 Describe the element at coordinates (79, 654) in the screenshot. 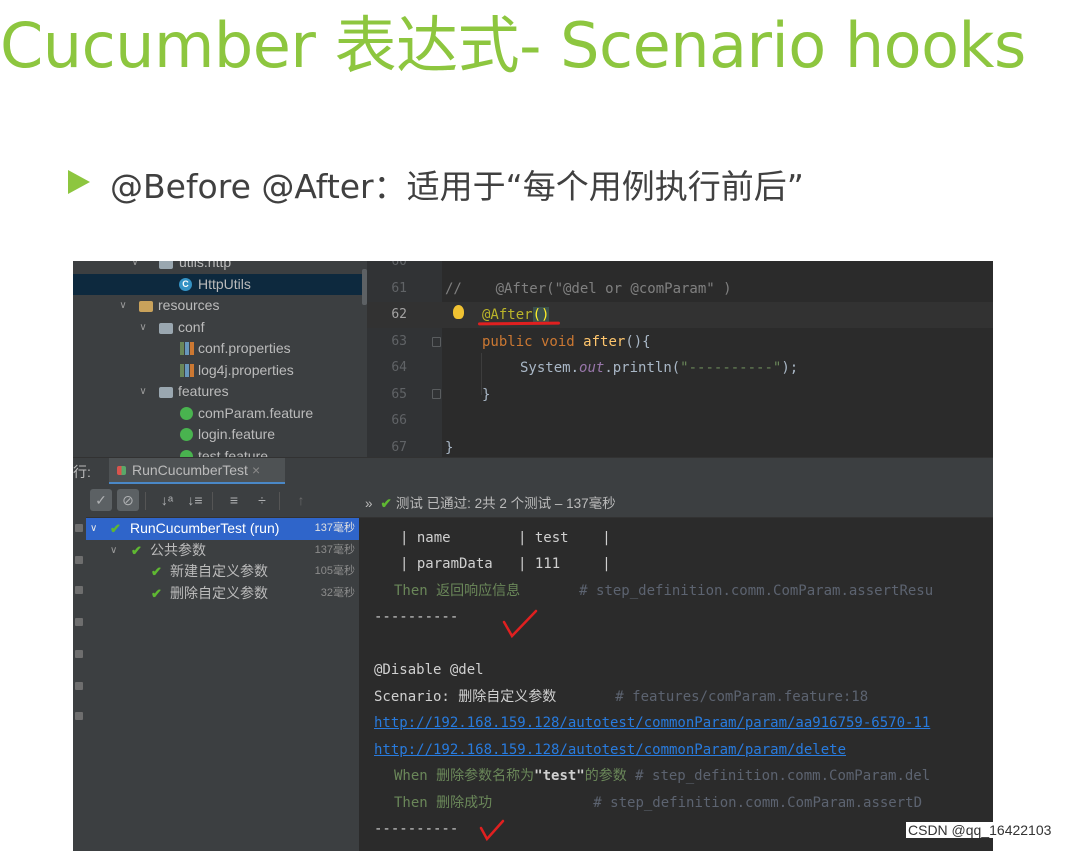

I see `pin-icon` at that location.